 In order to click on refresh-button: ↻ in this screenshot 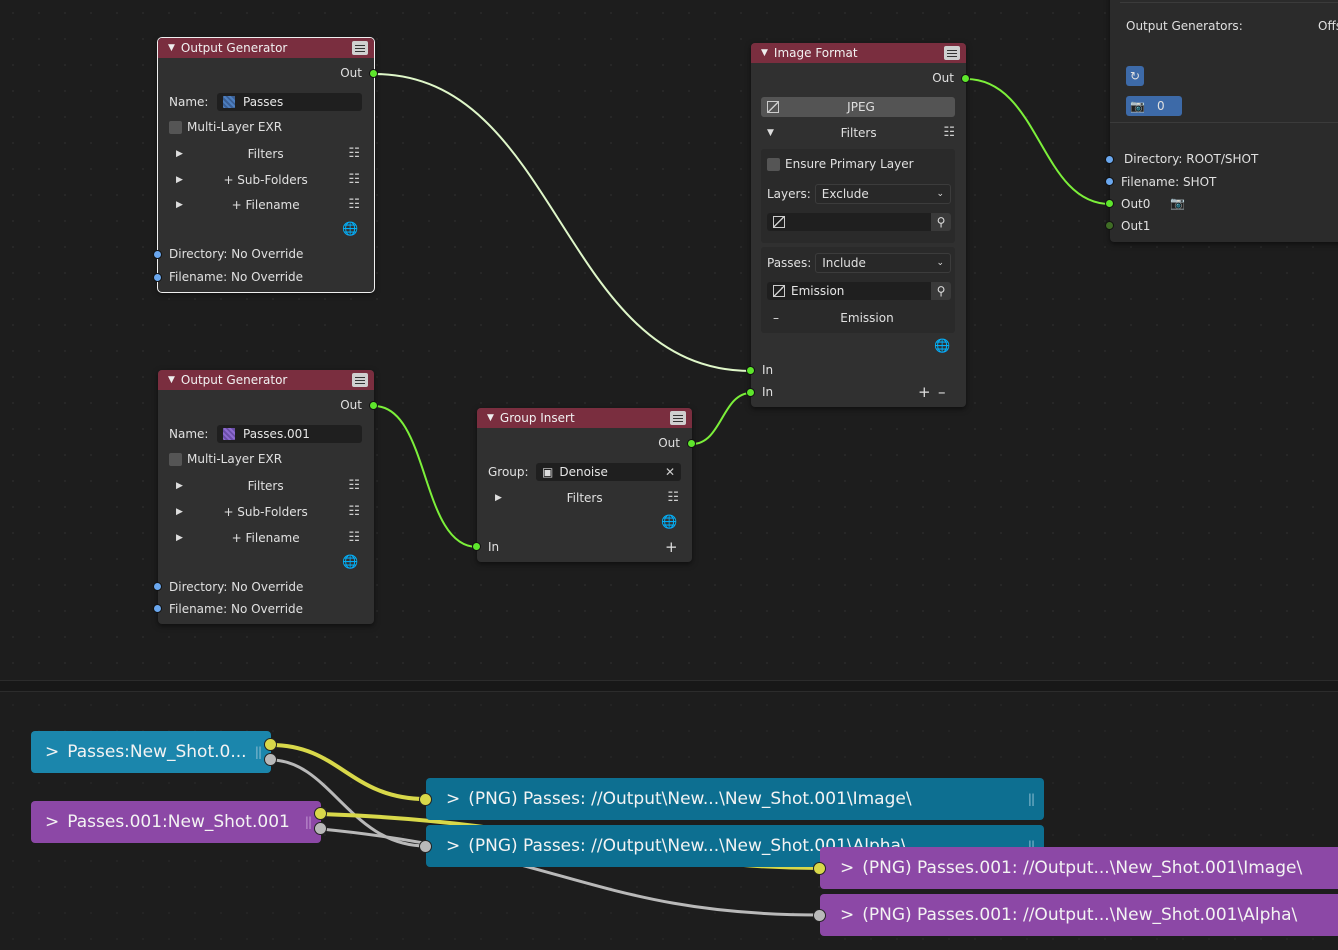, I will do `click(1135, 76)`.